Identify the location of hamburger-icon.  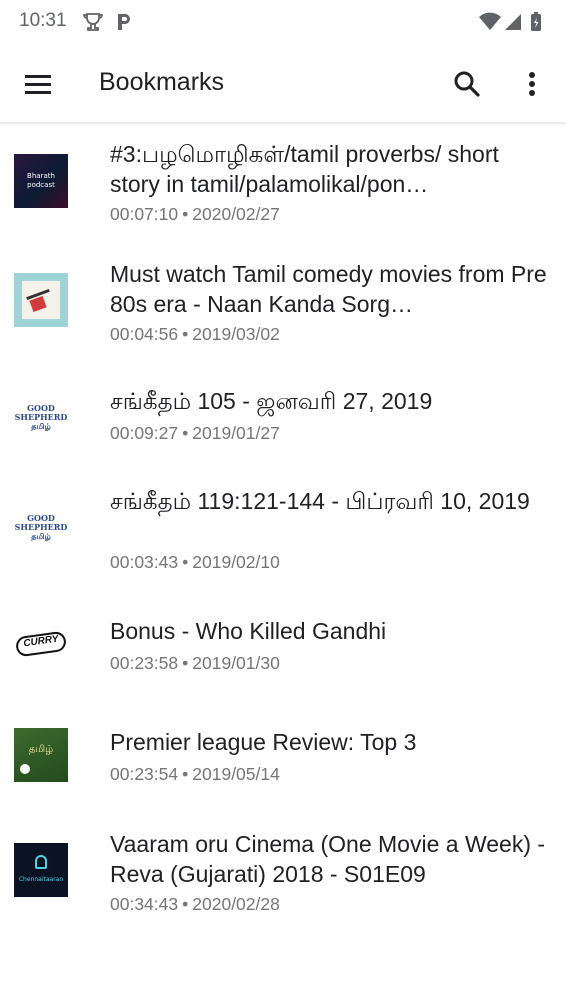
(38, 84).